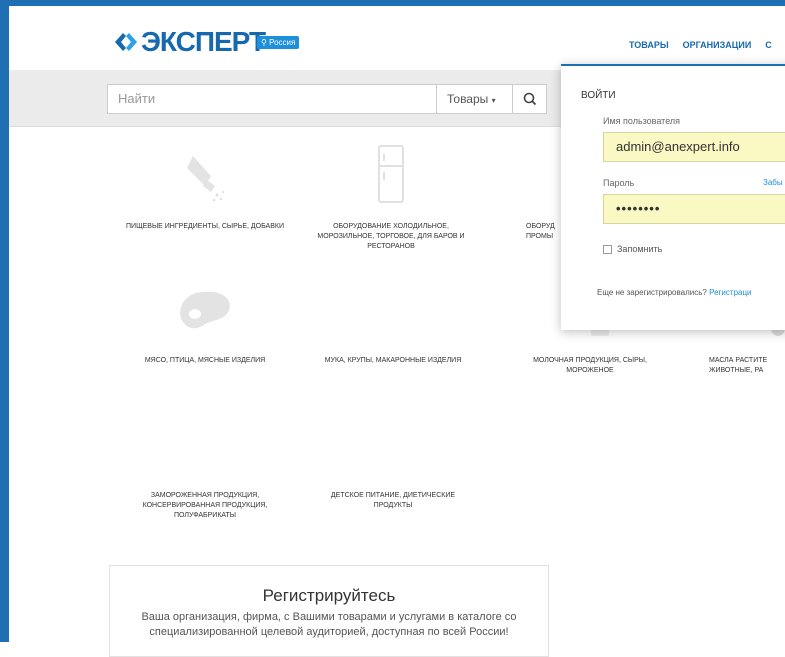 This screenshot has height=657, width=785. What do you see at coordinates (203, 41) in the screenshot?
I see `logo-text: ЭКСПЕРТ` at bounding box center [203, 41].